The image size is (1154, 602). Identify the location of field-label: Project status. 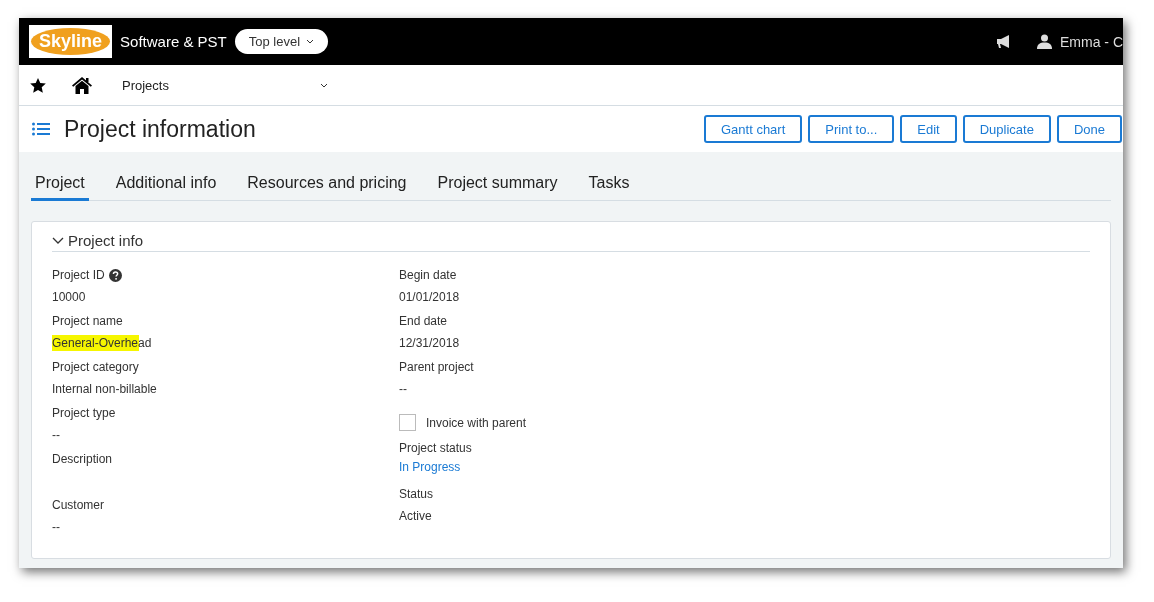
(436, 448).